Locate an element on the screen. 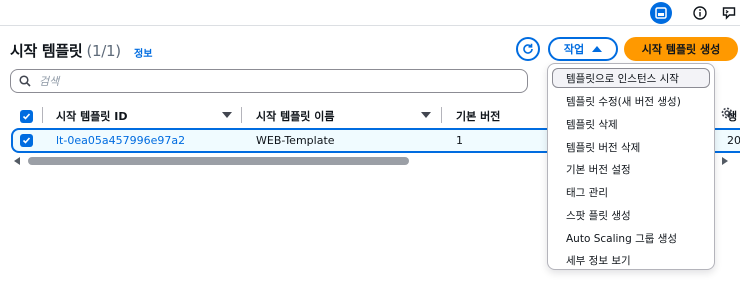 Image resolution: width=740 pixels, height=298 pixels. template-name: WEB-Template is located at coordinates (295, 140).